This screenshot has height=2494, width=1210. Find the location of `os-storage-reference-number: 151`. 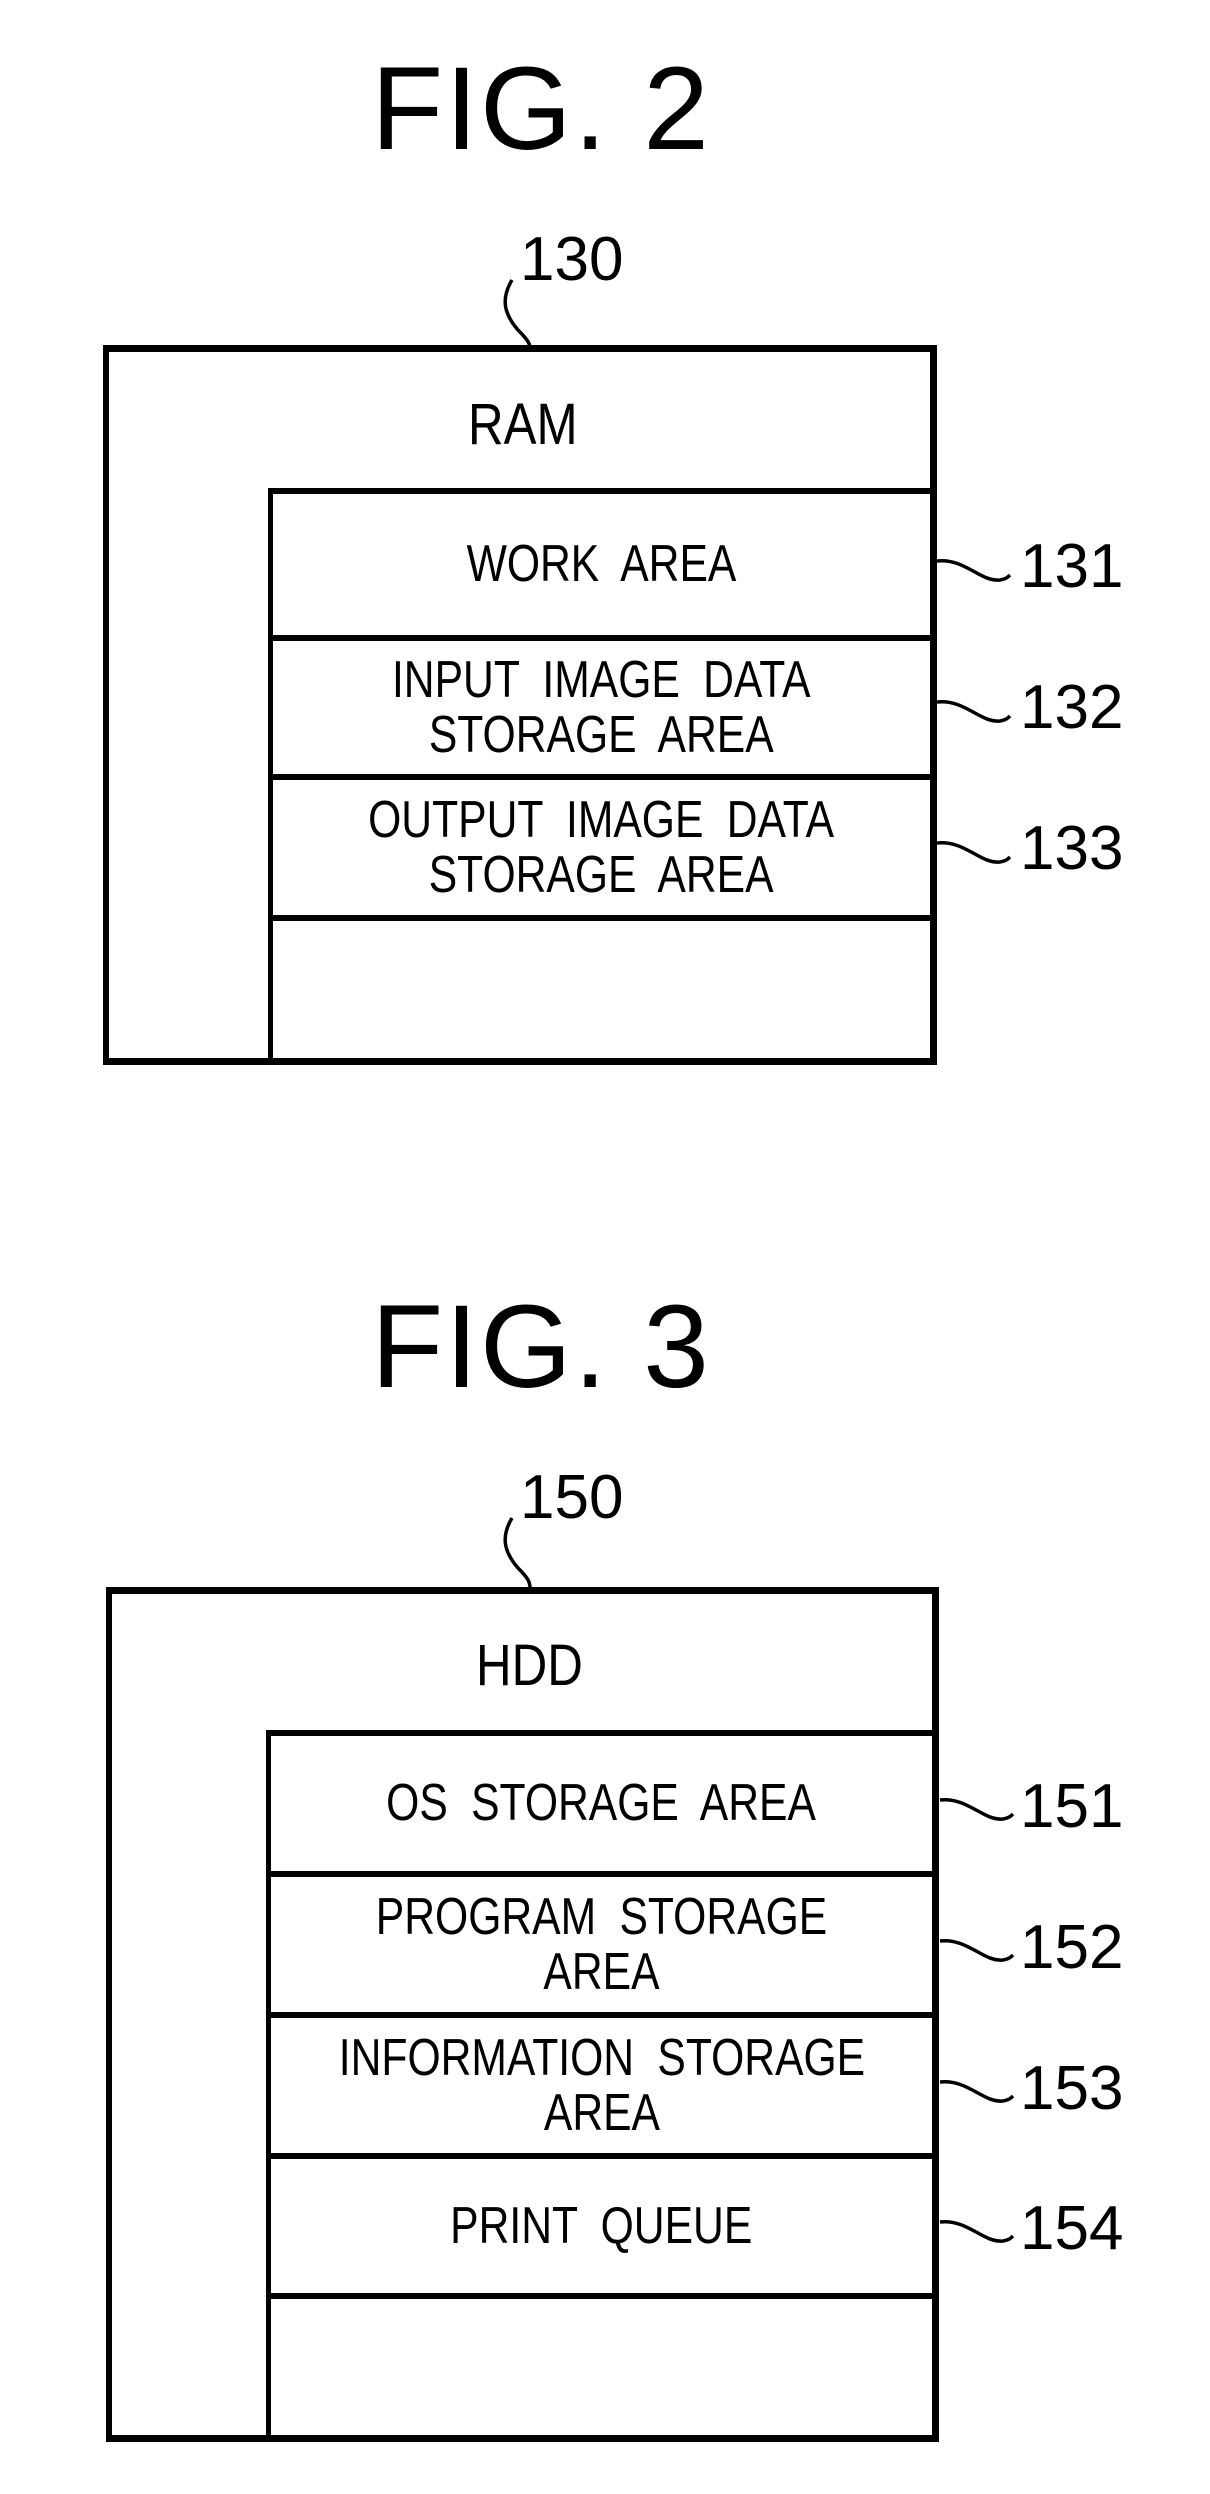

os-storage-reference-number: 151 is located at coordinates (1072, 1806).